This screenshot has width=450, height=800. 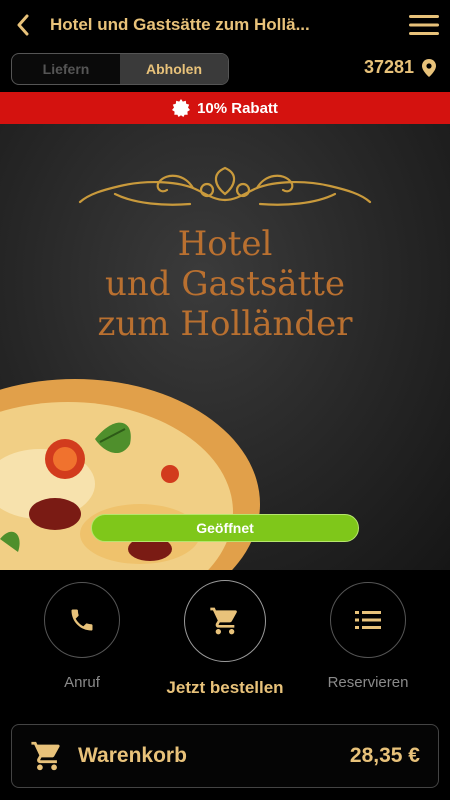 I want to click on cart-bar: Warenkorb 28,35 €, so click(x=225, y=756).